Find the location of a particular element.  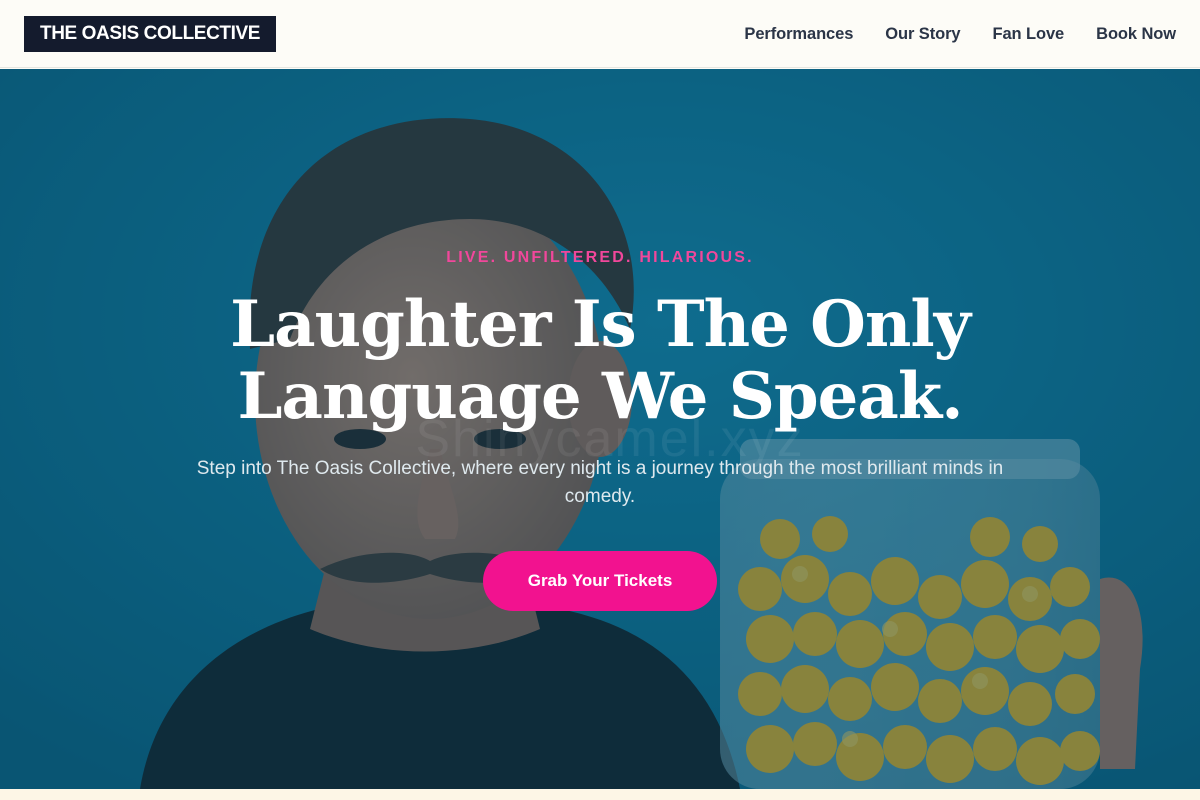

nav-link-performances: Performances is located at coordinates (798, 34).